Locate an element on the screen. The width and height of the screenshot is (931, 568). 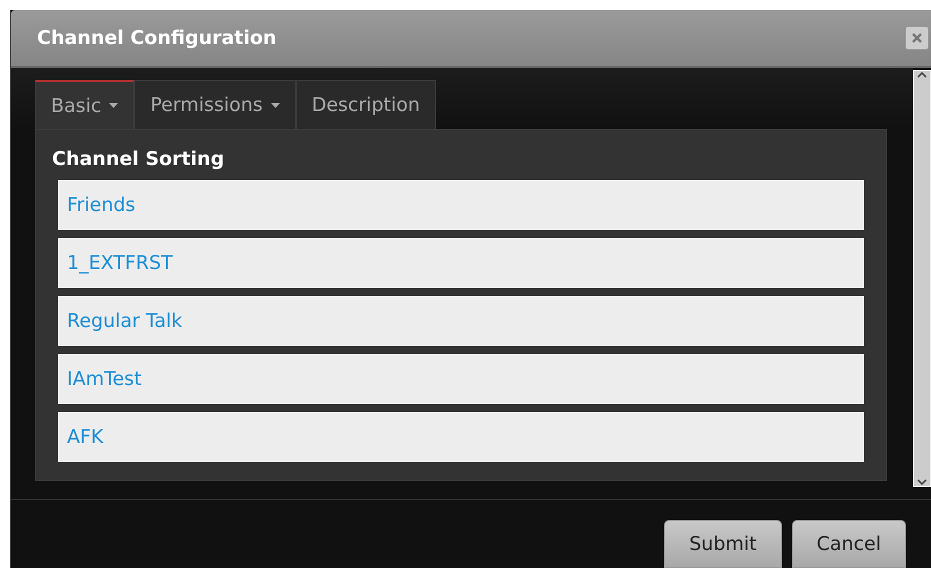
scrollbar is located at coordinates (922, 278).